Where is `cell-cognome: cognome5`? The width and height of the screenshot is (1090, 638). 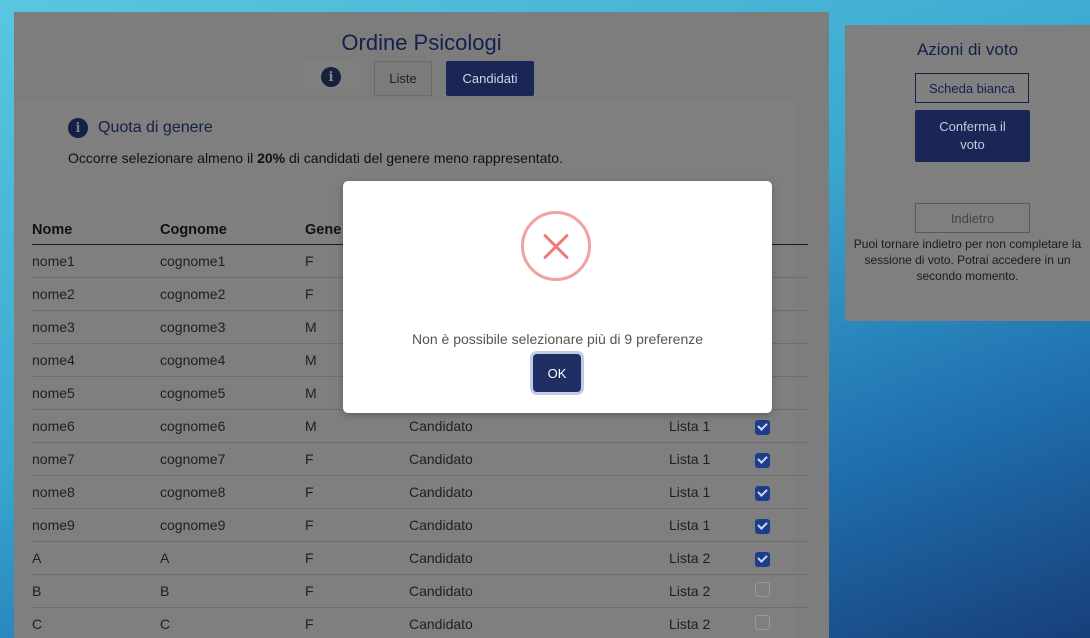 cell-cognome: cognome5 is located at coordinates (232, 393).